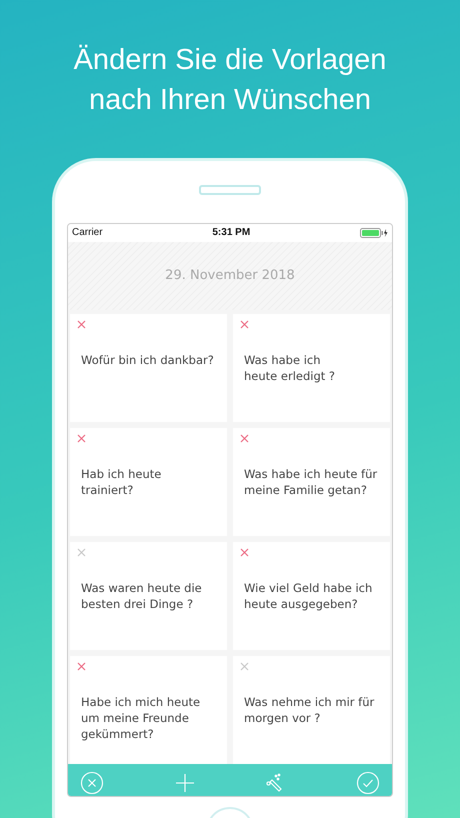  What do you see at coordinates (92, 782) in the screenshot?
I see `cancel-icon` at bounding box center [92, 782].